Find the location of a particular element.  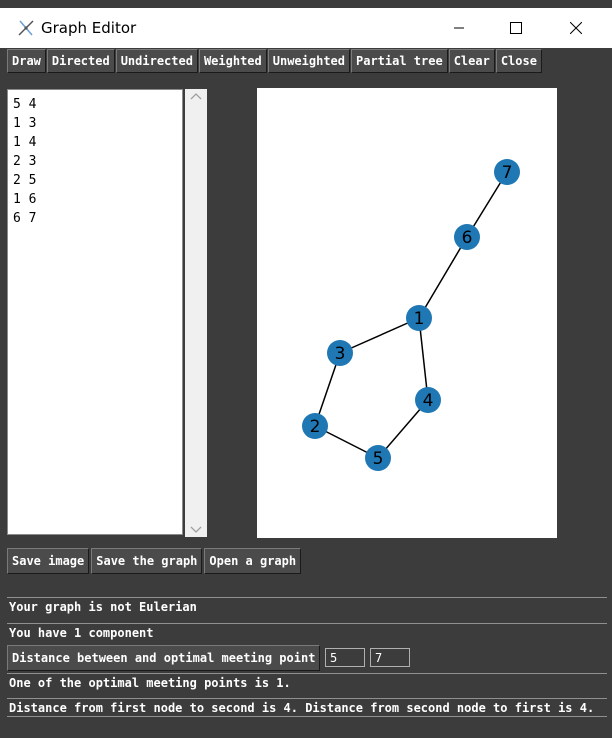

file-button-row: Save image Save the graph Open a graph is located at coordinates (155, 561).